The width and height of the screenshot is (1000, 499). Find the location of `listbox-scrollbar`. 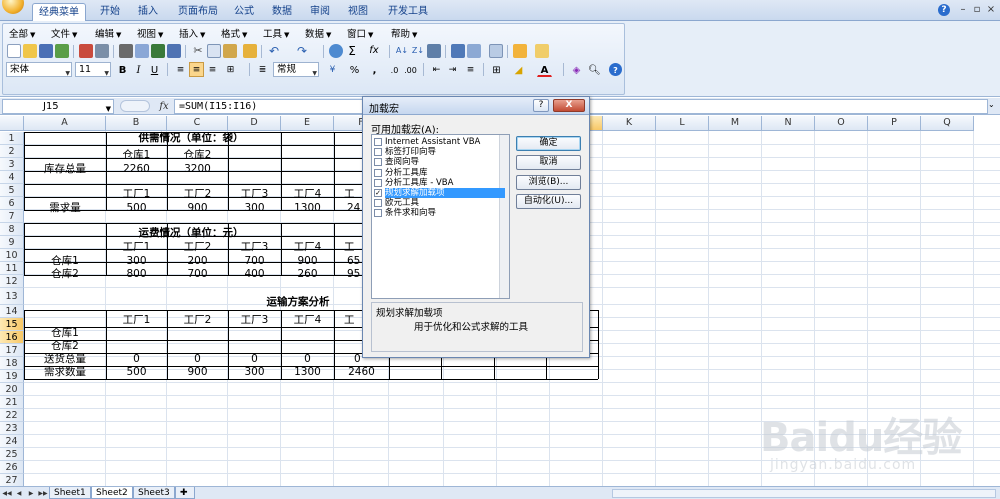

listbox-scrollbar is located at coordinates (504, 216).